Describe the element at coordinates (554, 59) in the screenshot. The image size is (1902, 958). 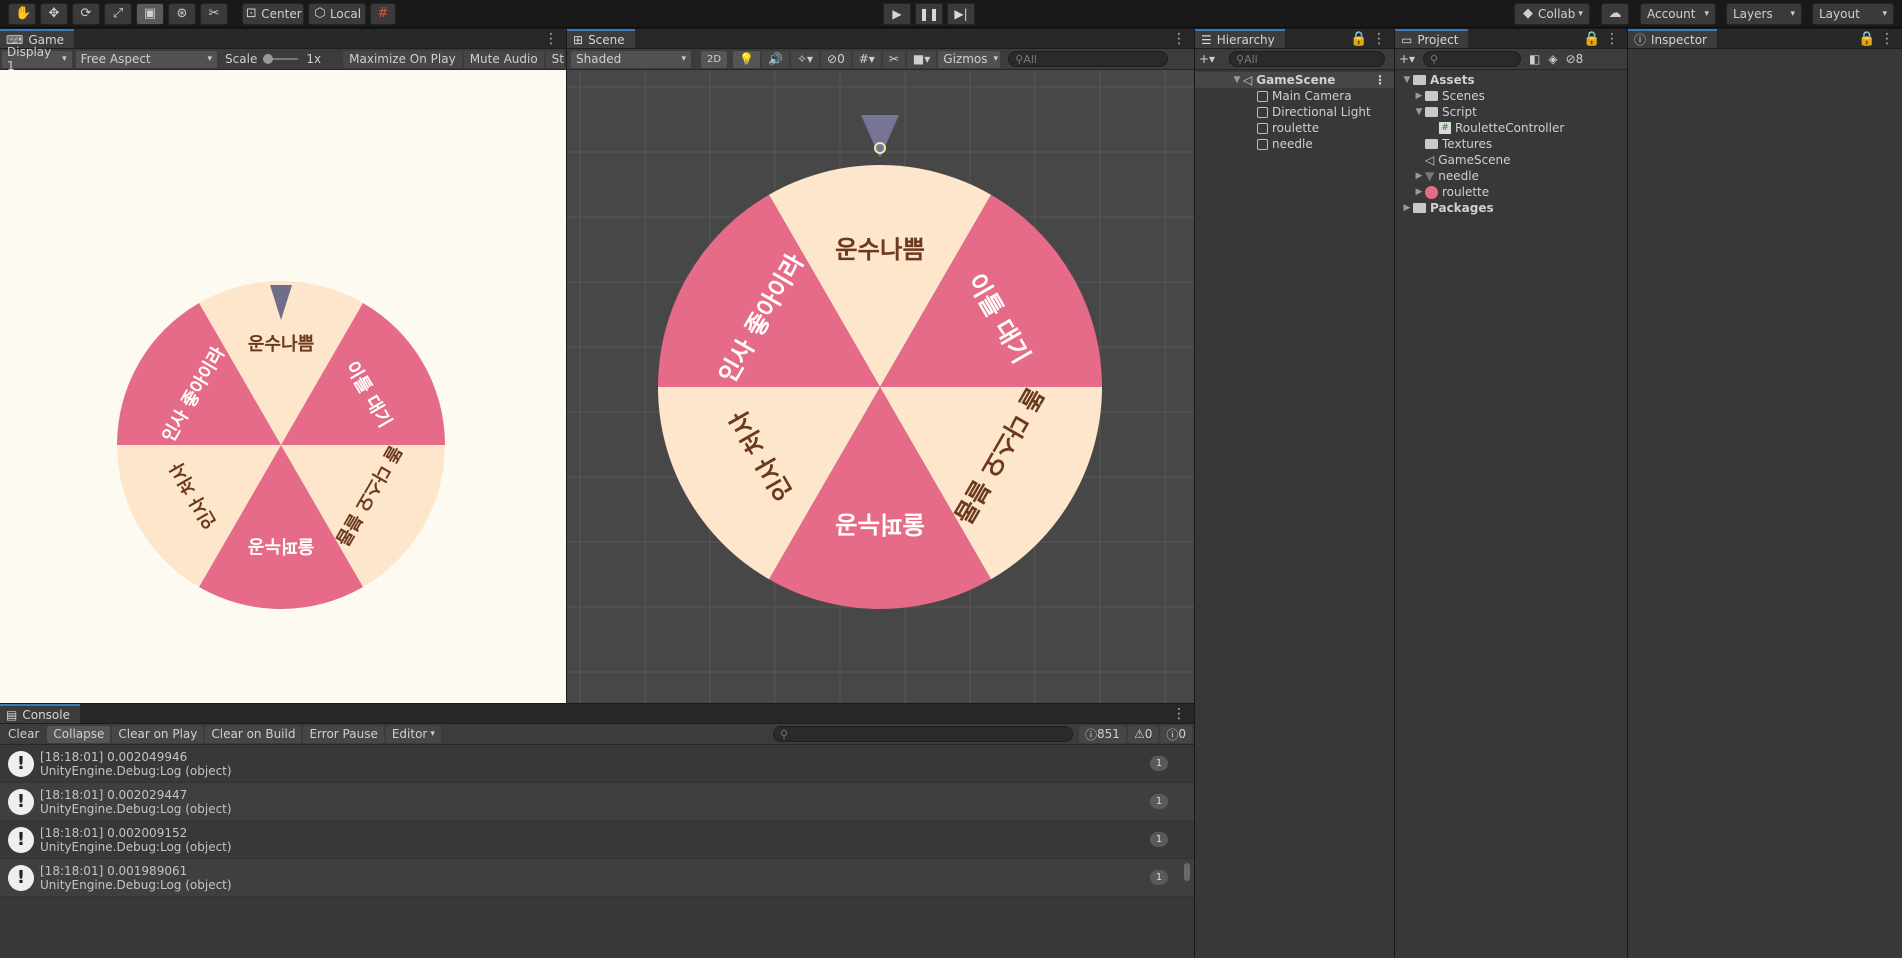
I see `stats-button: St` at that location.